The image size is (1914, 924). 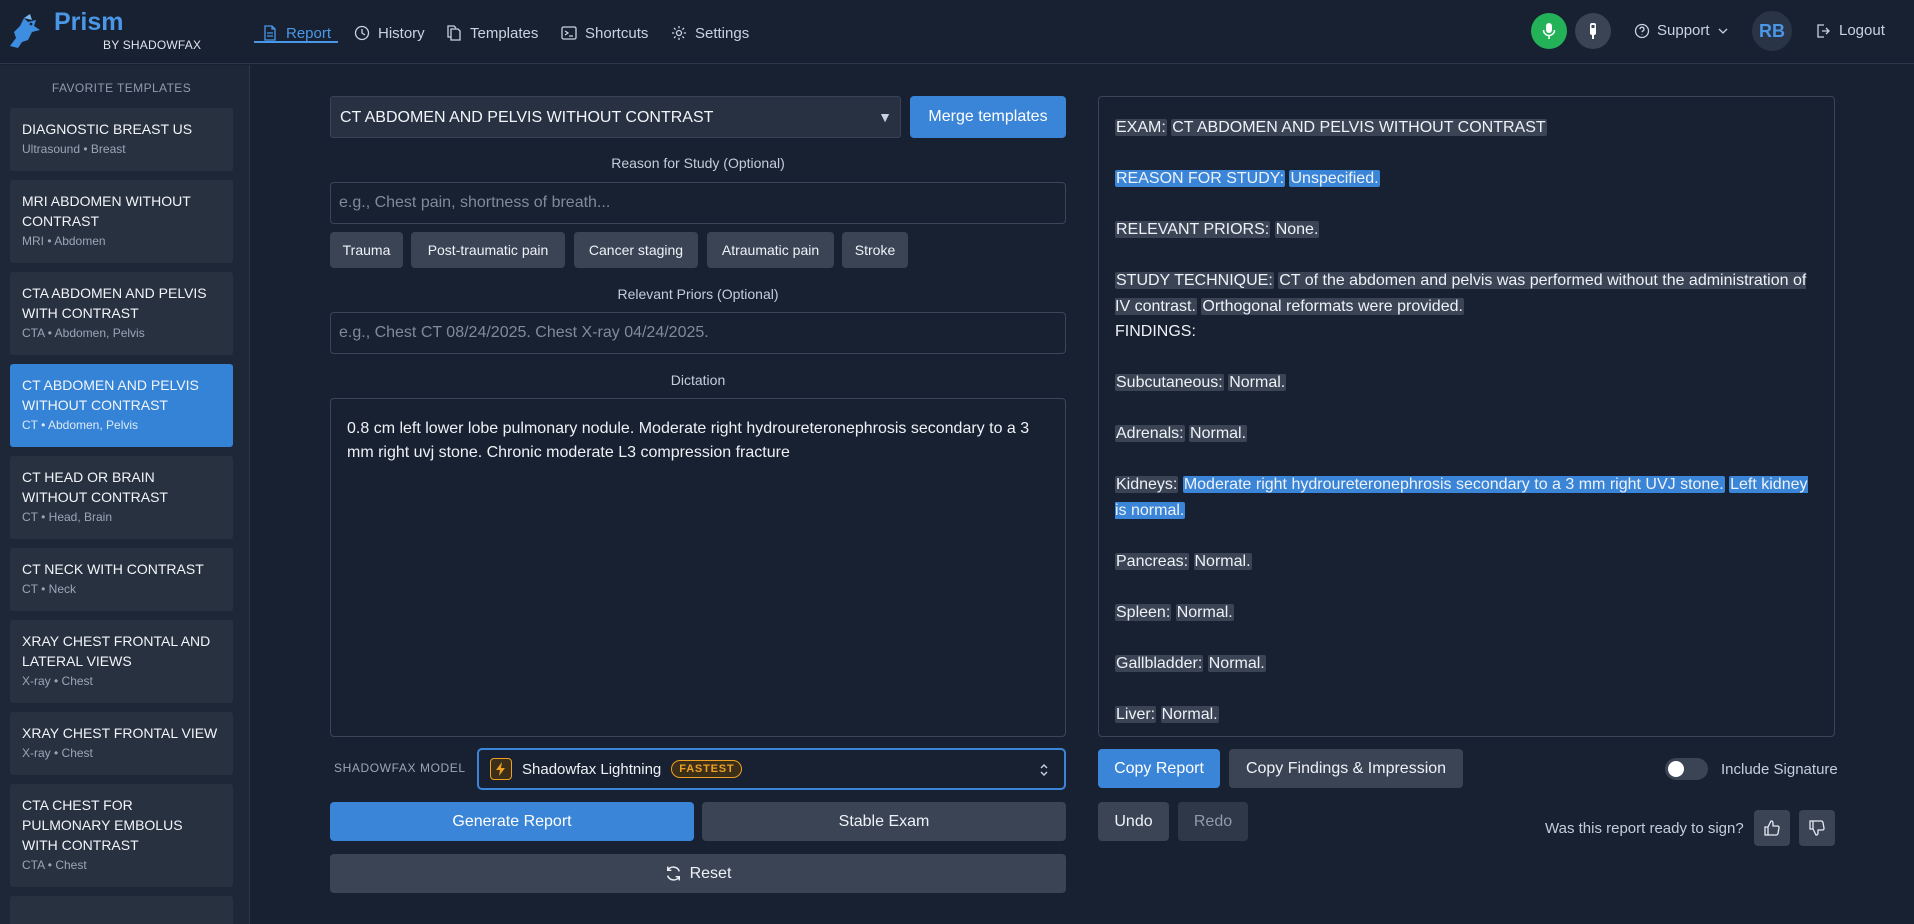 What do you see at coordinates (1169, 382) in the screenshot?
I see `report-subcutaneous-label: Subcutaneous:` at bounding box center [1169, 382].